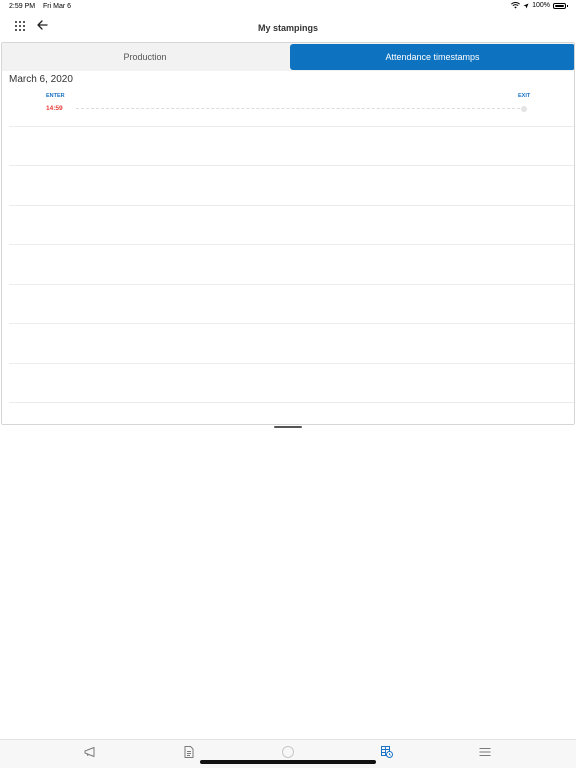  I want to click on location-arrow-icon, so click(526, 5).